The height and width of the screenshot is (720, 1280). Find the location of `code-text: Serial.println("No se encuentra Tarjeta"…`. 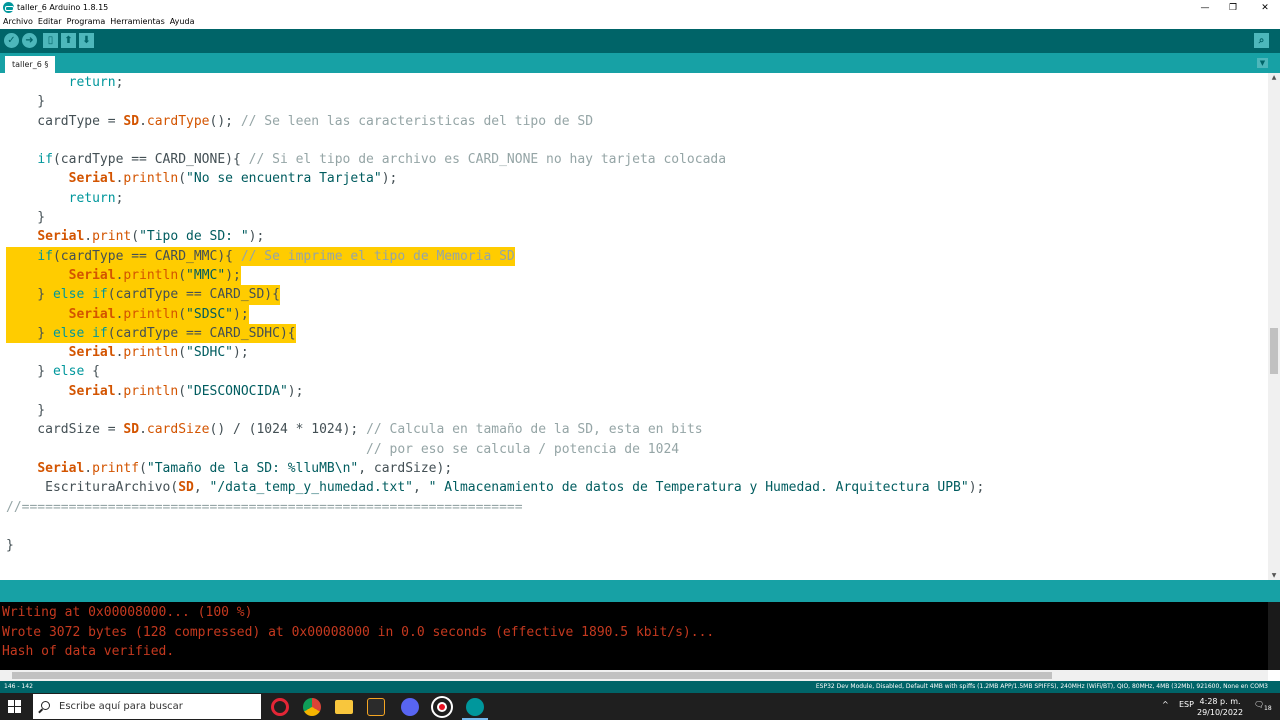

code-text: Serial.println("No se encuentra Tarjeta"… is located at coordinates (233, 179).